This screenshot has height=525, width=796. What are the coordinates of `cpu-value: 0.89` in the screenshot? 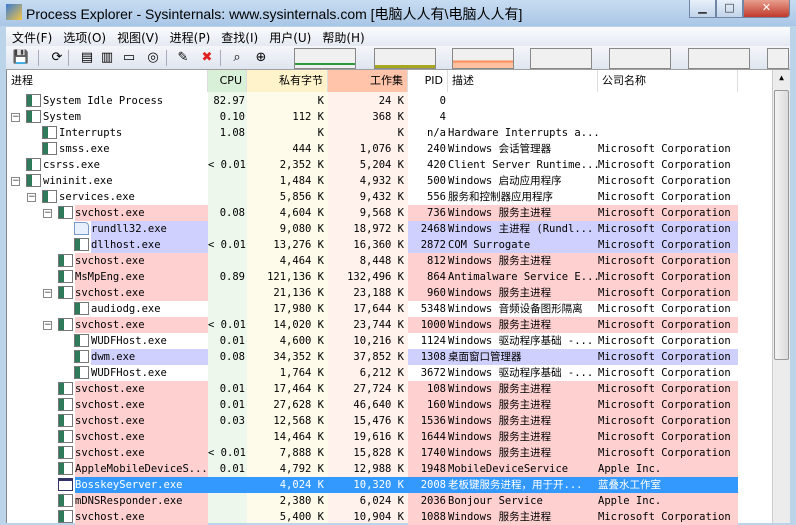 It's located at (232, 277).